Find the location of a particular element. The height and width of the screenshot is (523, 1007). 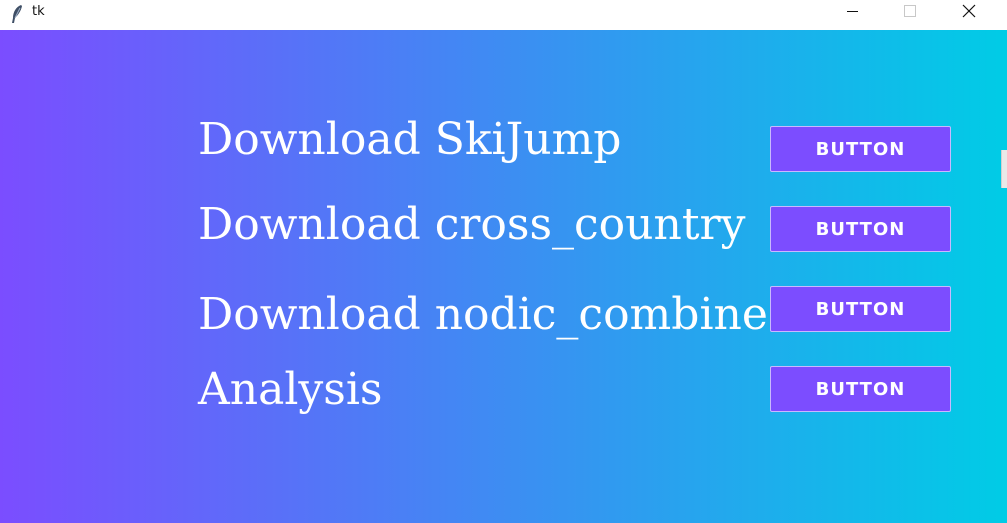

minimize-icon is located at coordinates (852, 11).